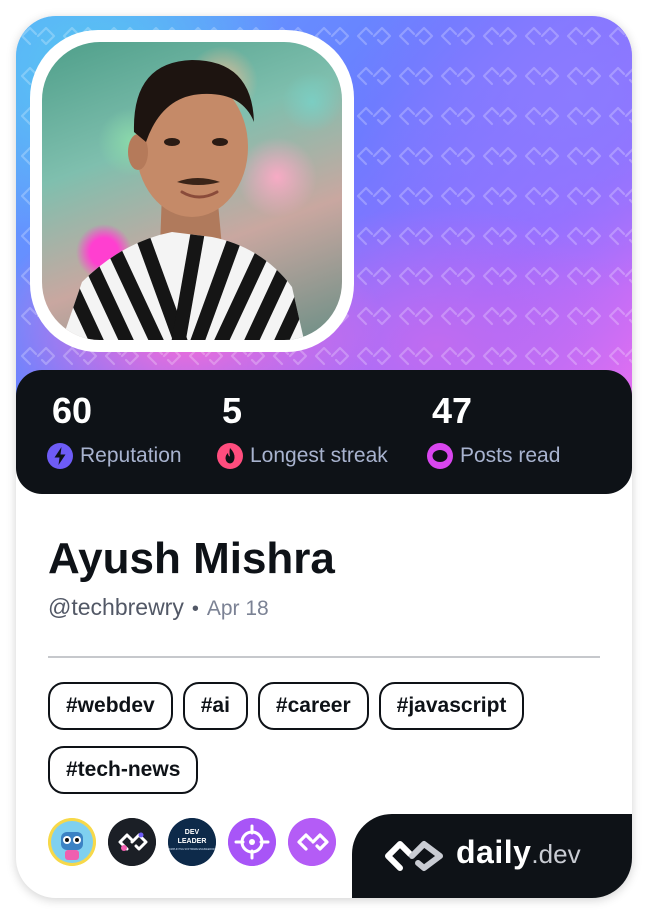 Image resolution: width=648 pixels, height=914 pixels. What do you see at coordinates (493, 430) in the screenshot?
I see `stat-posts-read: 47 Posts read` at bounding box center [493, 430].